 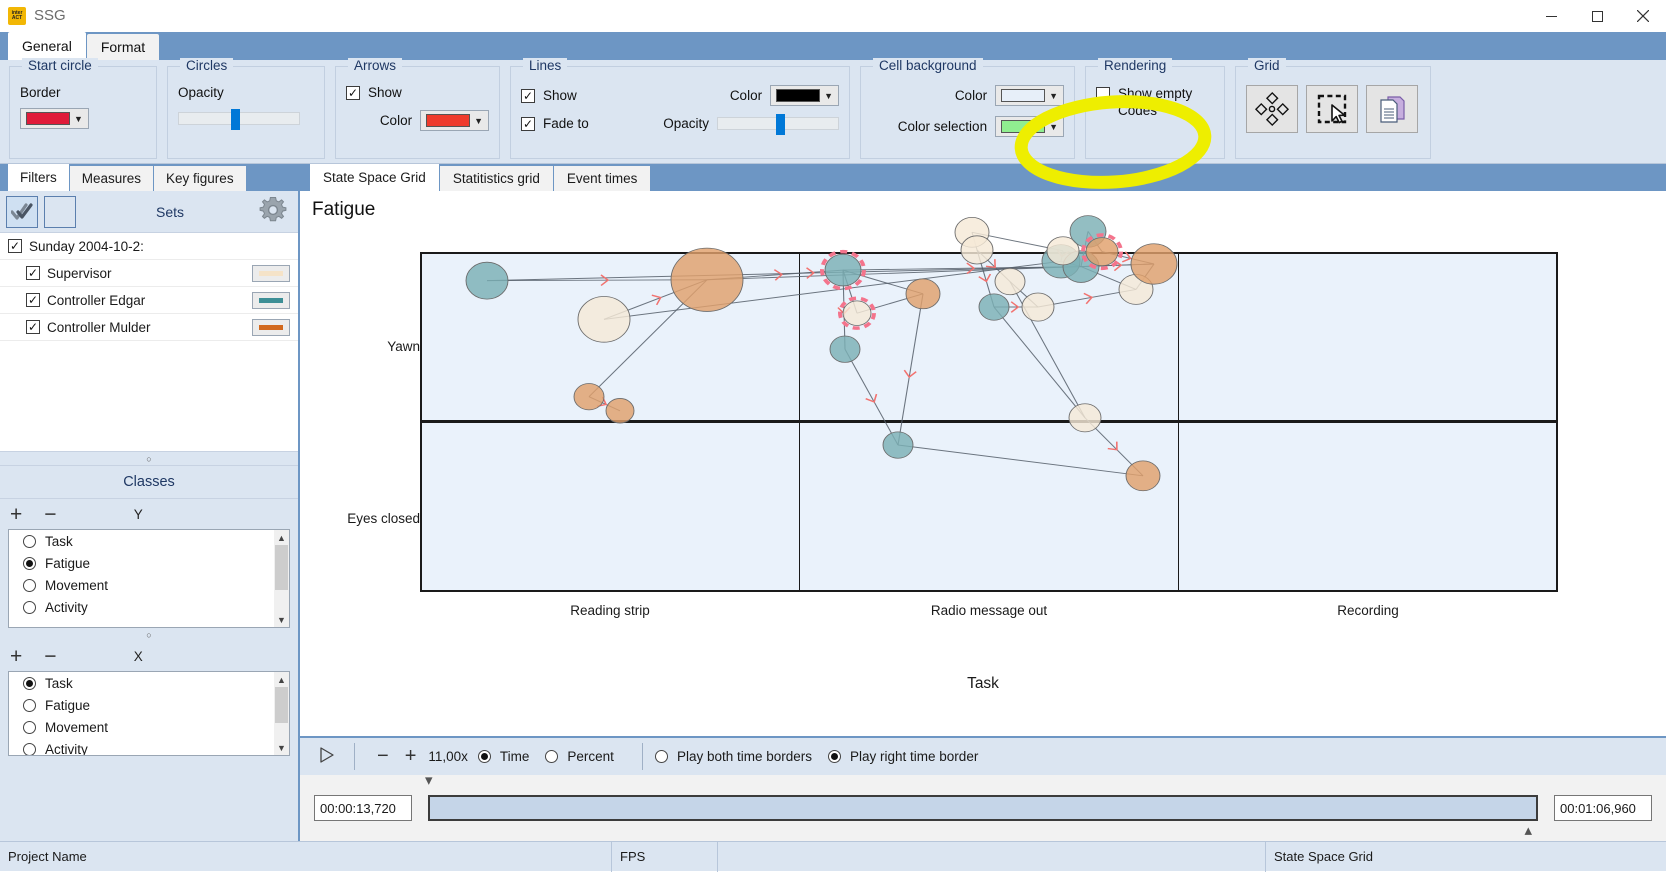 I want to click on cell-reading-eyes, so click(x=610, y=506).